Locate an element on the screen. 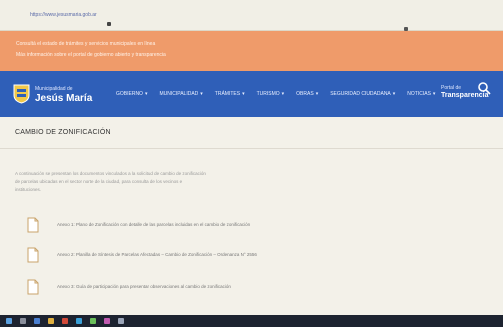 Image resolution: width=503 pixels, height=327 pixels. task-view-icon is located at coordinates (37, 321).